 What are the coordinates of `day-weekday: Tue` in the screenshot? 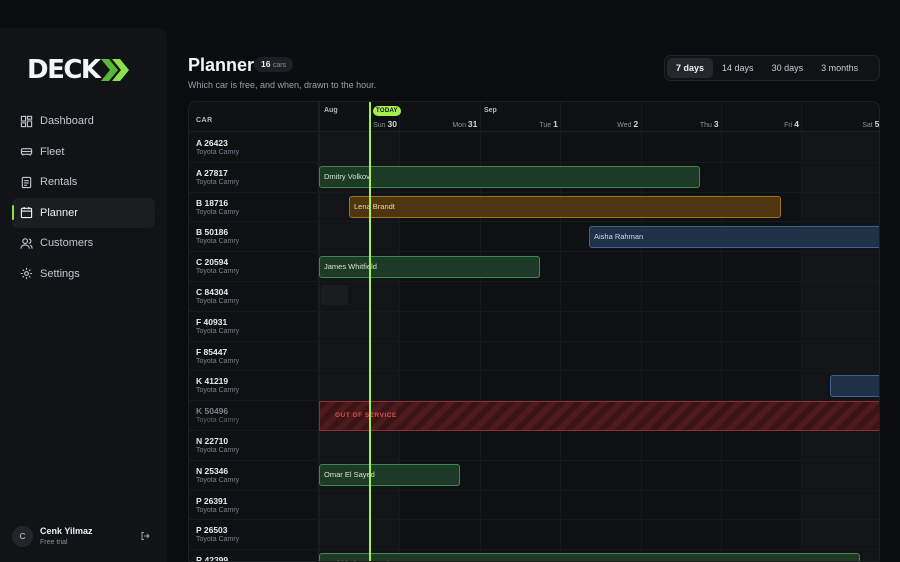 It's located at (545, 125).